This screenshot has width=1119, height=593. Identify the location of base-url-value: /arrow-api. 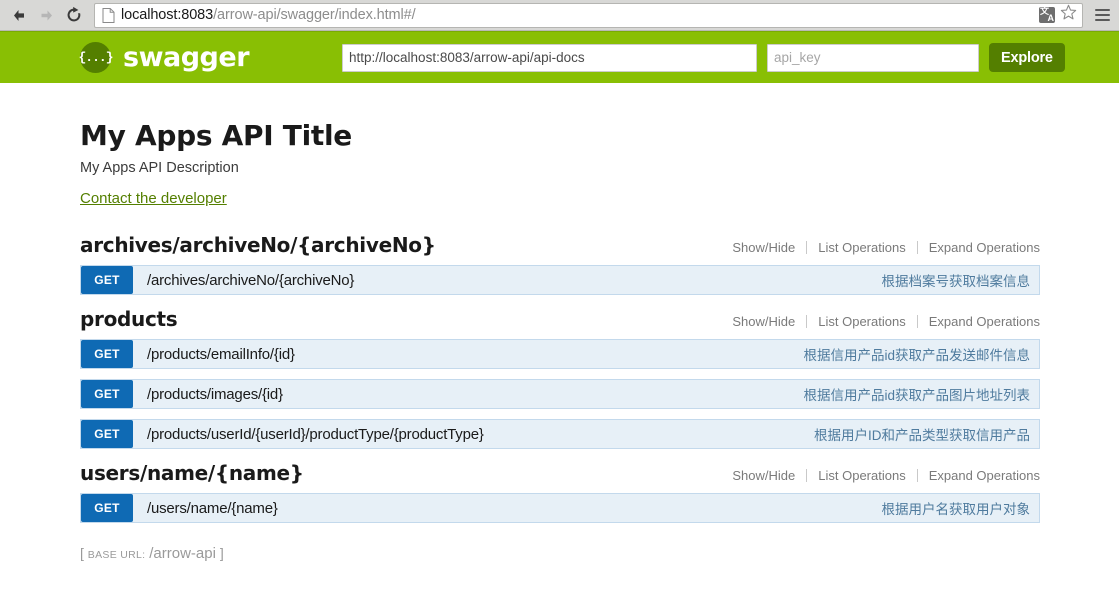
(182, 553).